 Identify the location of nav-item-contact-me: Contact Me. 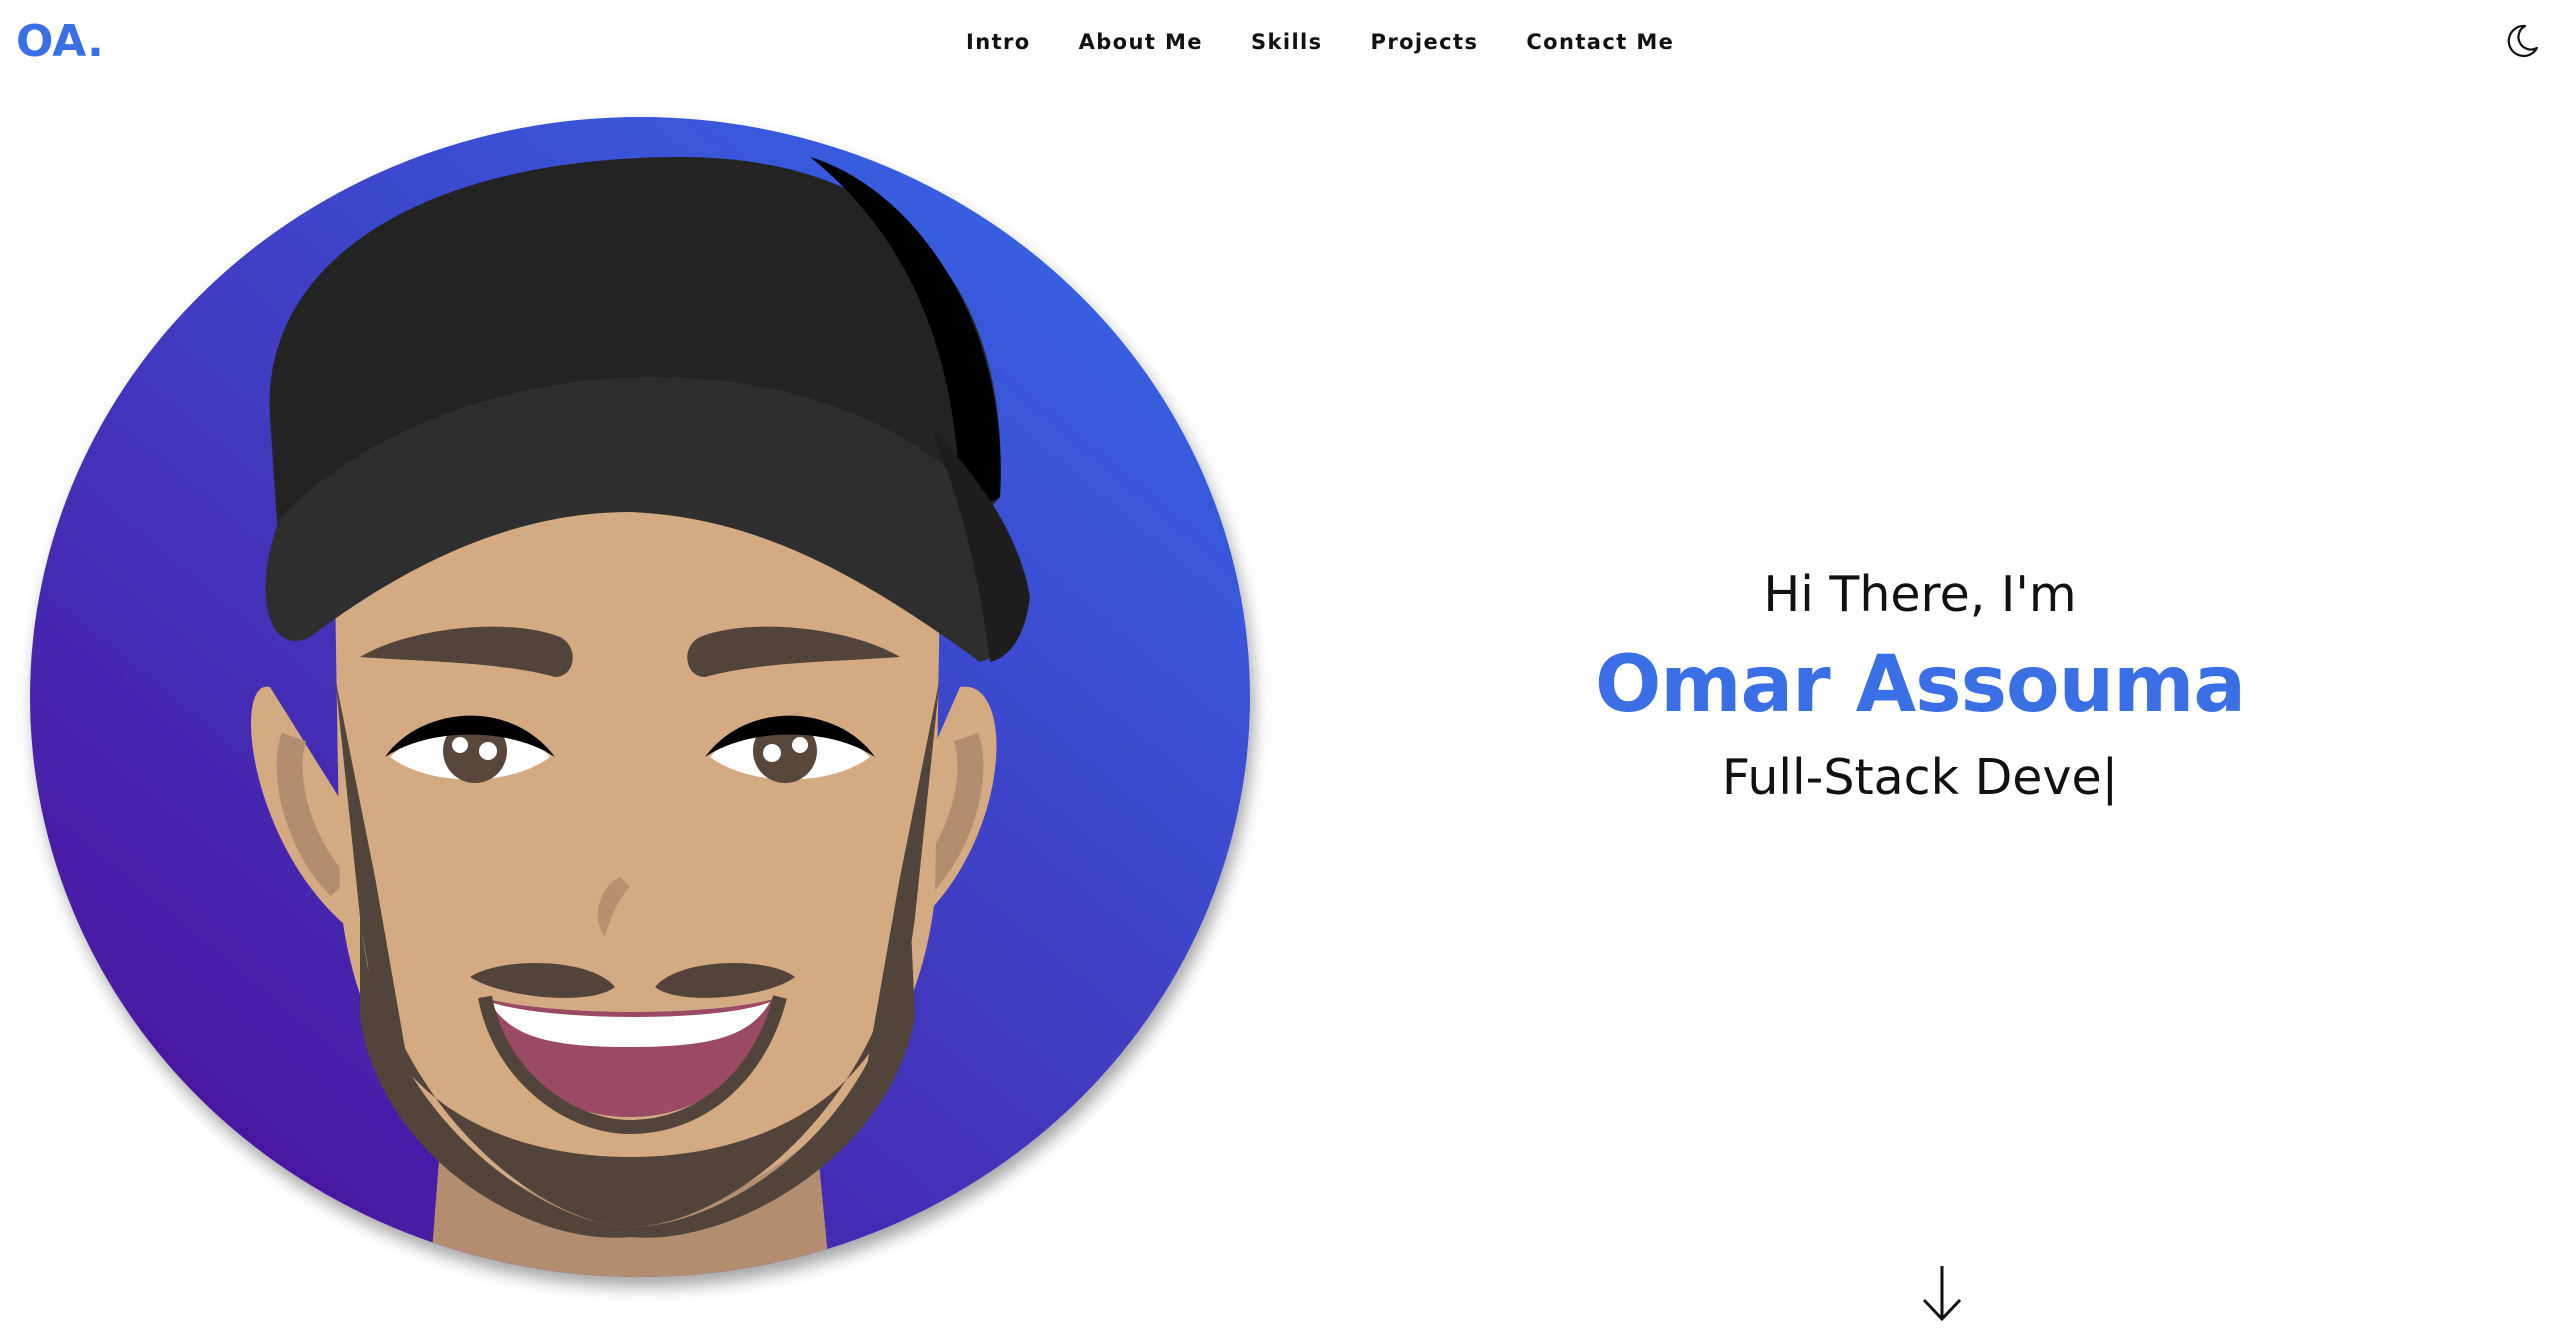
(1600, 42).